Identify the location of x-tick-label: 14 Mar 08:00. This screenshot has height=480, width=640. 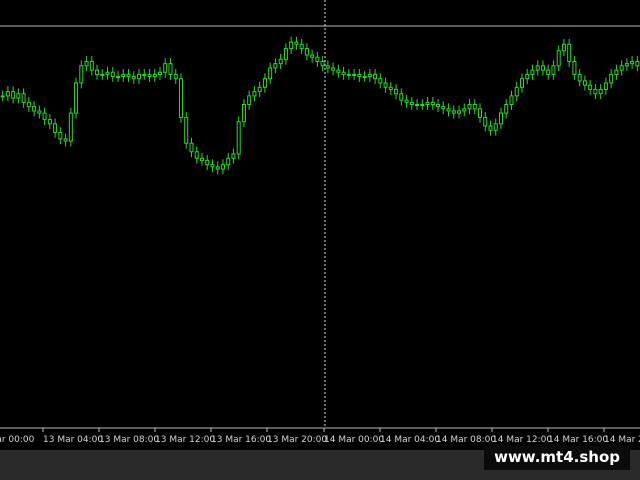
(466, 440).